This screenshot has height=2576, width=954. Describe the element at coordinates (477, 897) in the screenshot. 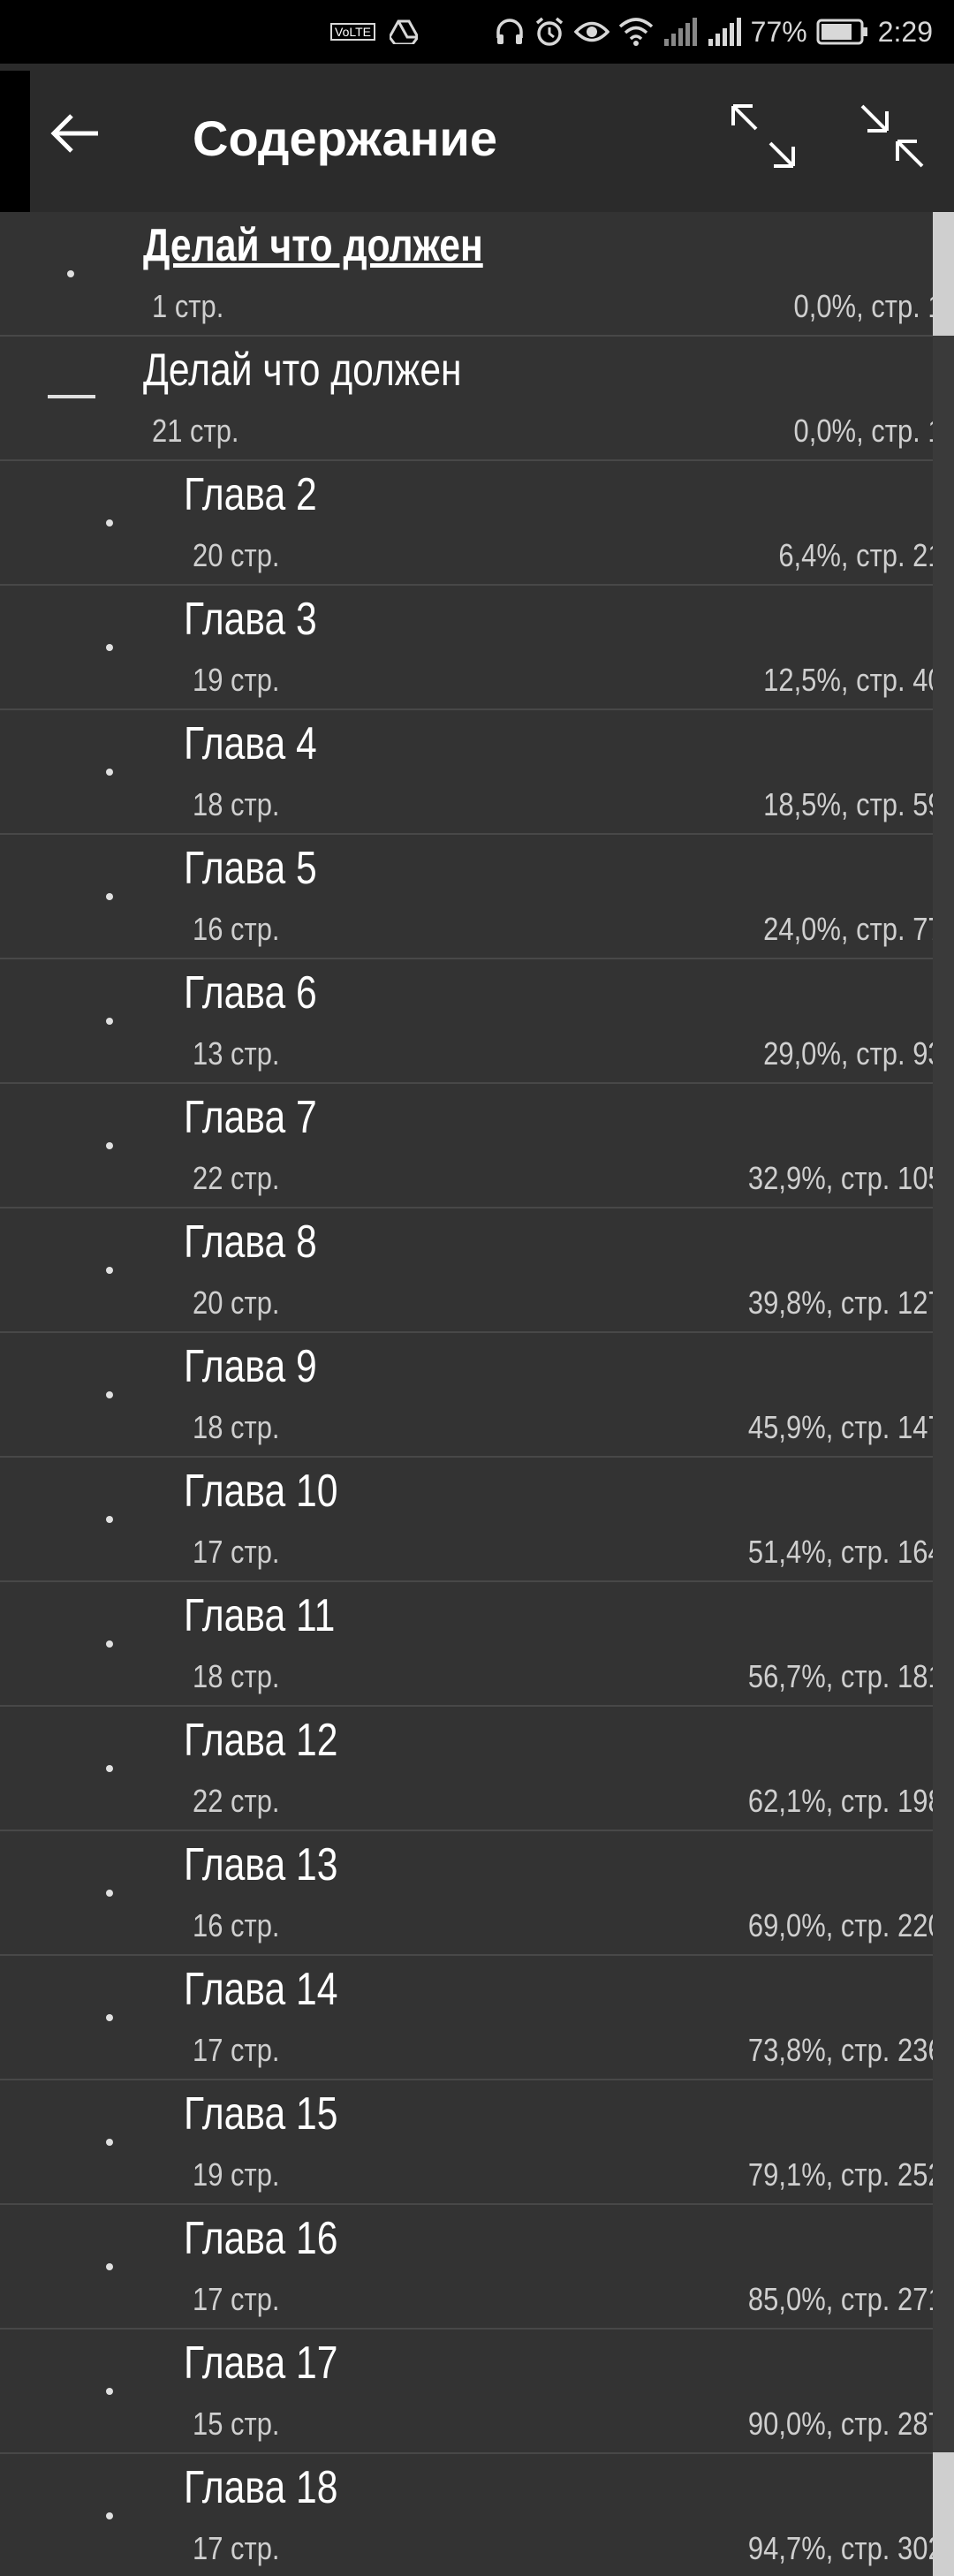

I see `toc-item: Глава 5 16 стр. 24,0%, стр. 77` at that location.